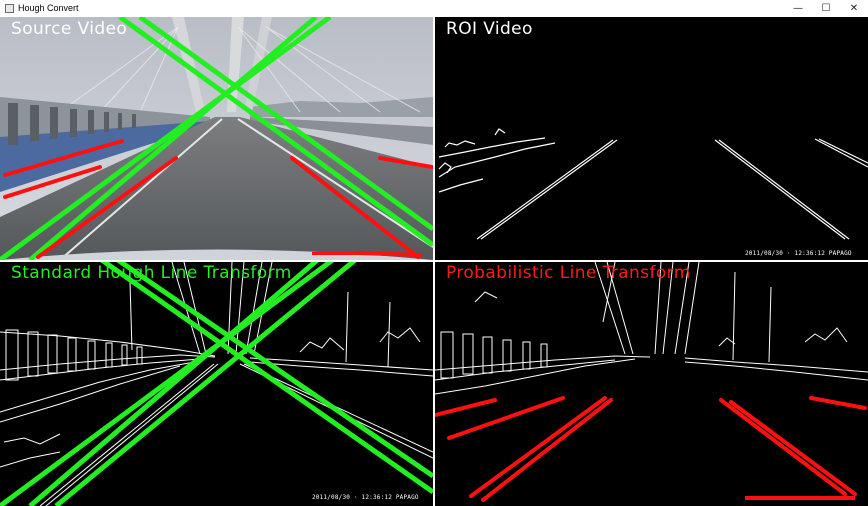 This screenshot has height=506, width=868. I want to click on window-controls: — ☐ ✕, so click(826, 8).